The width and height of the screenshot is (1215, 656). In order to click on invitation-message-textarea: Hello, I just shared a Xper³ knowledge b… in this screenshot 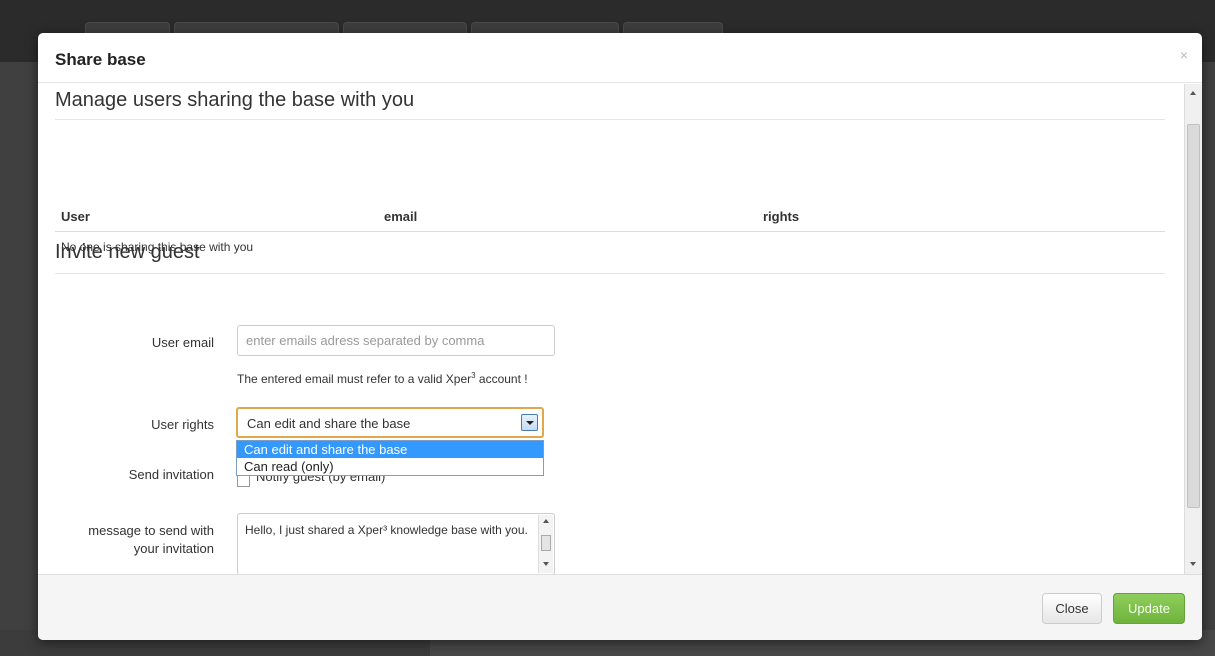, I will do `click(396, 543)`.